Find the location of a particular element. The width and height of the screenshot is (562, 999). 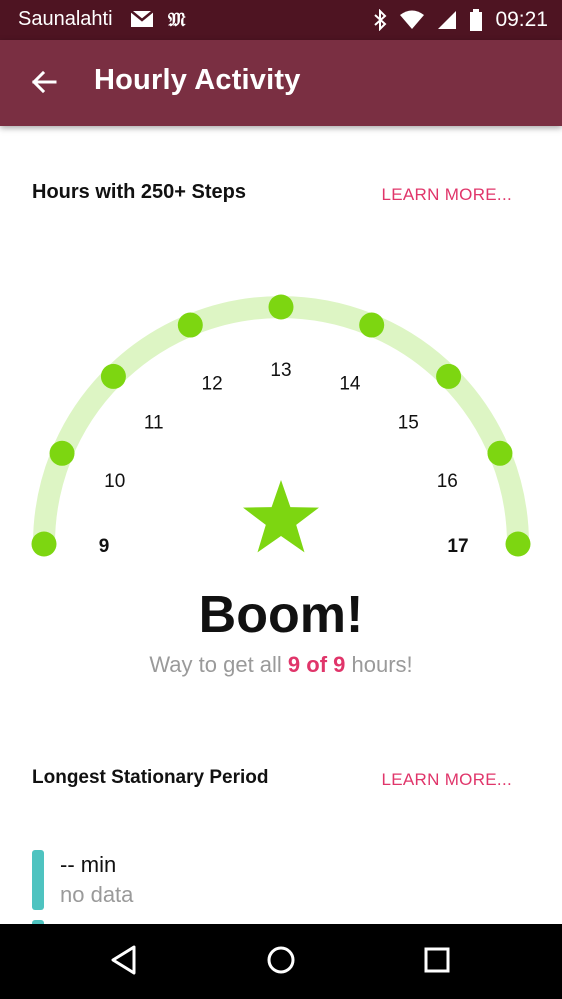

back-button is located at coordinates (44, 84).